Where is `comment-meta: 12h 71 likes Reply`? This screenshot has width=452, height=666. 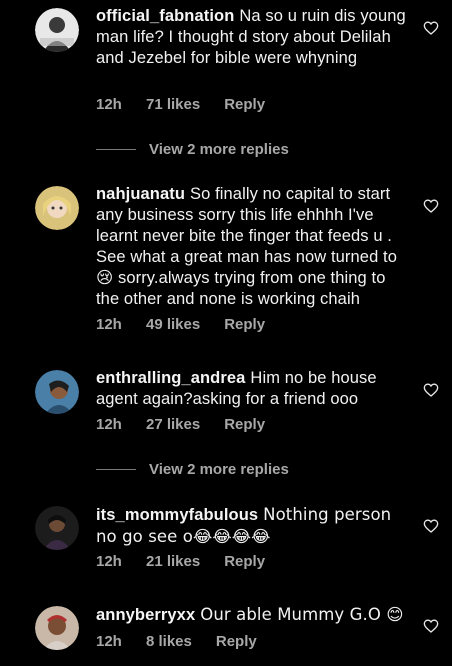 comment-meta: 12h 71 likes Reply is located at coordinates (180, 104).